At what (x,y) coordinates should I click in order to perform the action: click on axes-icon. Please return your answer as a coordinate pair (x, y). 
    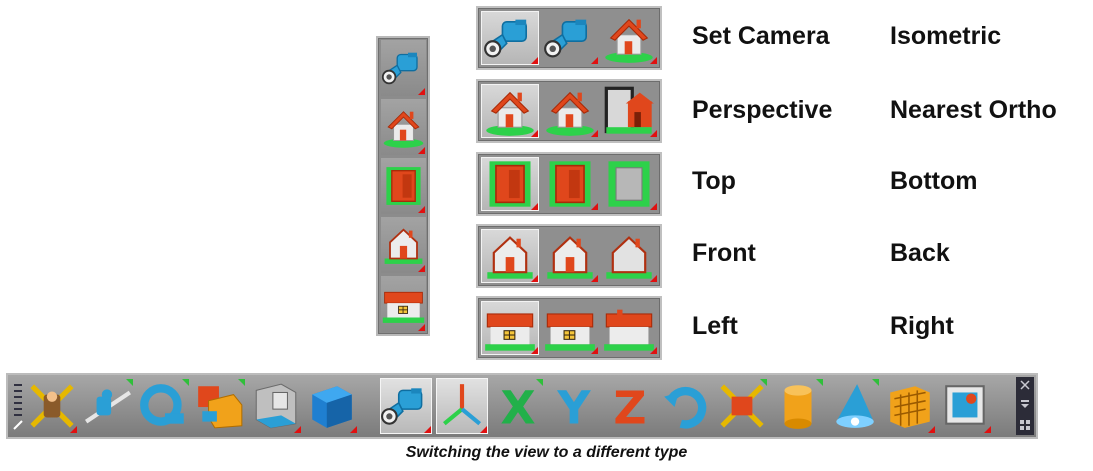
    Looking at the image, I should click on (462, 406).